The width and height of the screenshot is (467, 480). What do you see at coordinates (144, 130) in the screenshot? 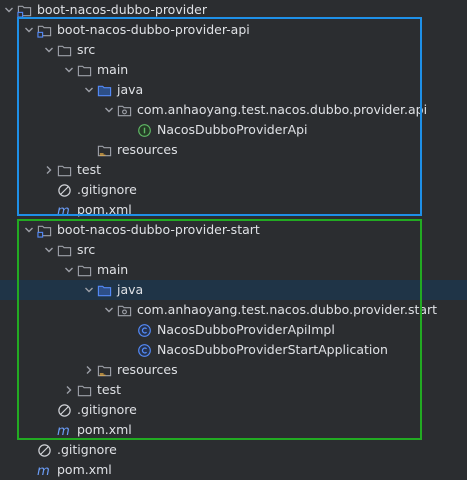
I see `interface-icon` at bounding box center [144, 130].